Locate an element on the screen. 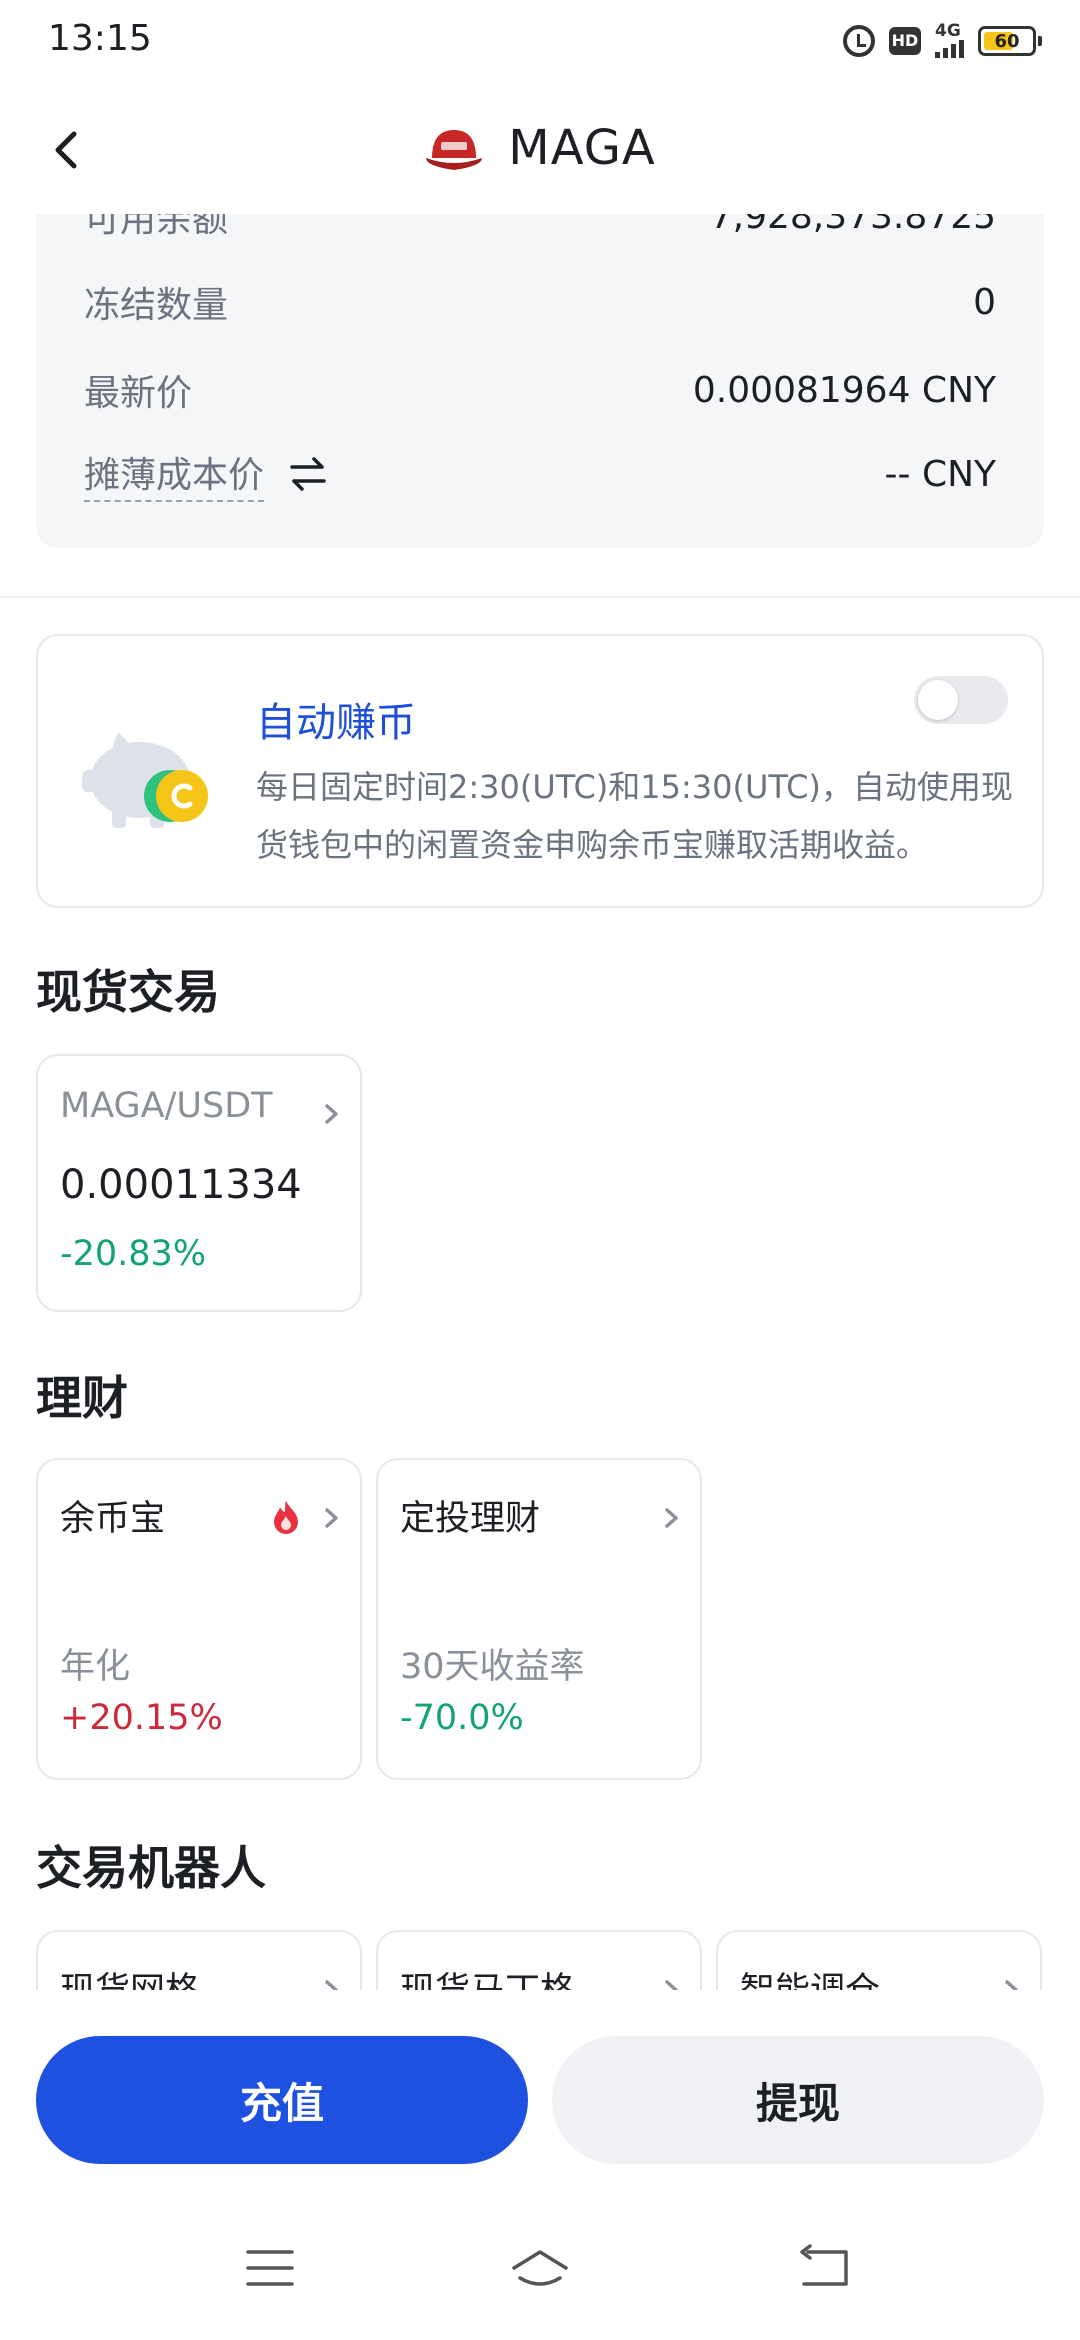 This screenshot has height=2340, width=1080. info-row-latest-price: 最新价 0.00081964 CNY is located at coordinates (540, 390).